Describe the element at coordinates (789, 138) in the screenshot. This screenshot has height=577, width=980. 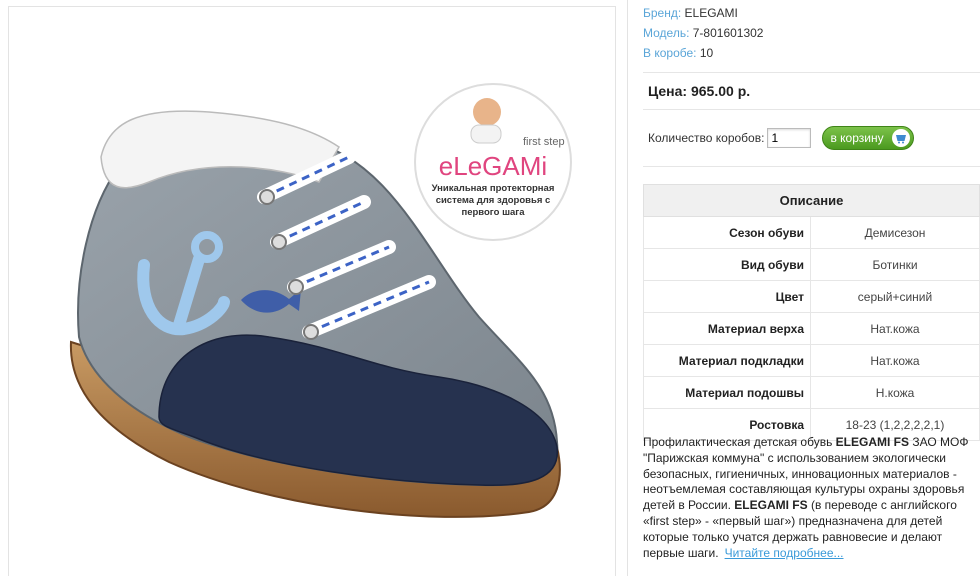
I see `quantity-input` at that location.